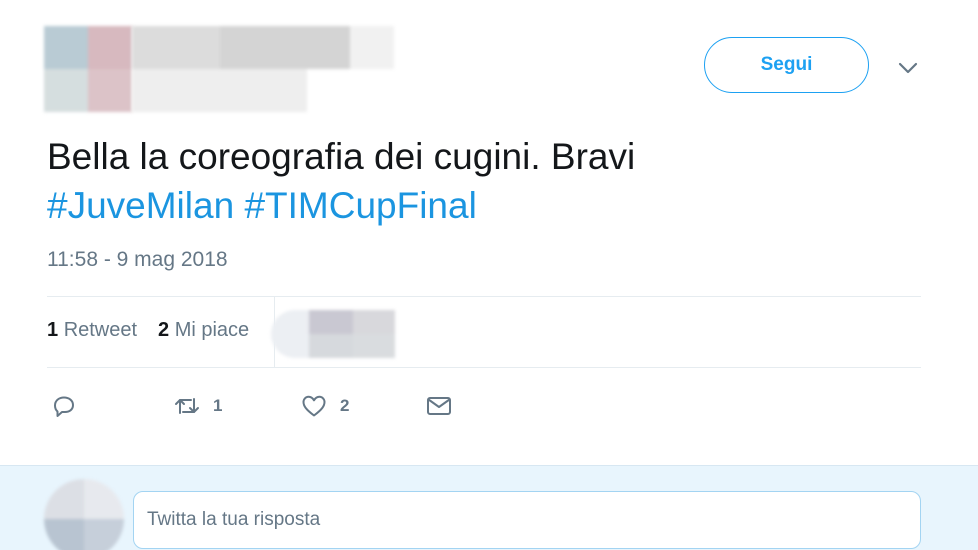 This screenshot has height=550, width=978. What do you see at coordinates (187, 406) in the screenshot?
I see `retweet-icon` at bounding box center [187, 406].